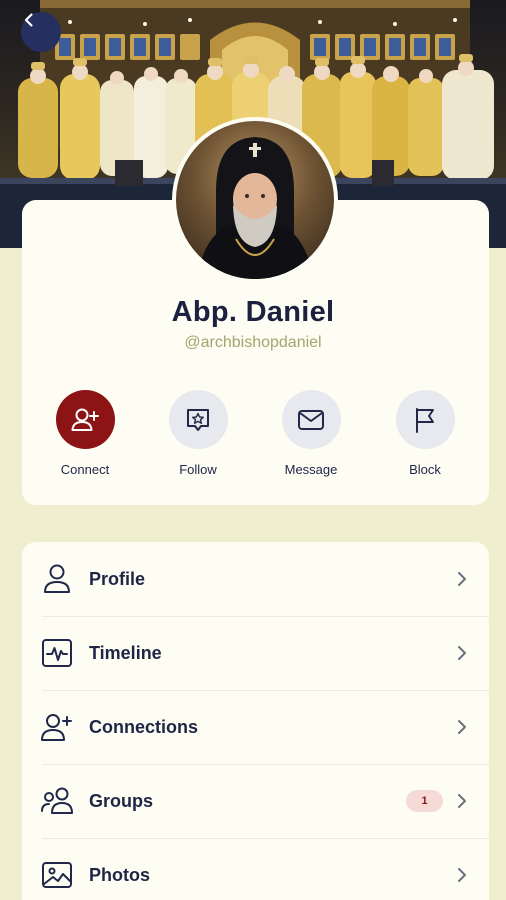 Image resolution: width=506 pixels, height=900 pixels. I want to click on connect-label: Connect, so click(85, 469).